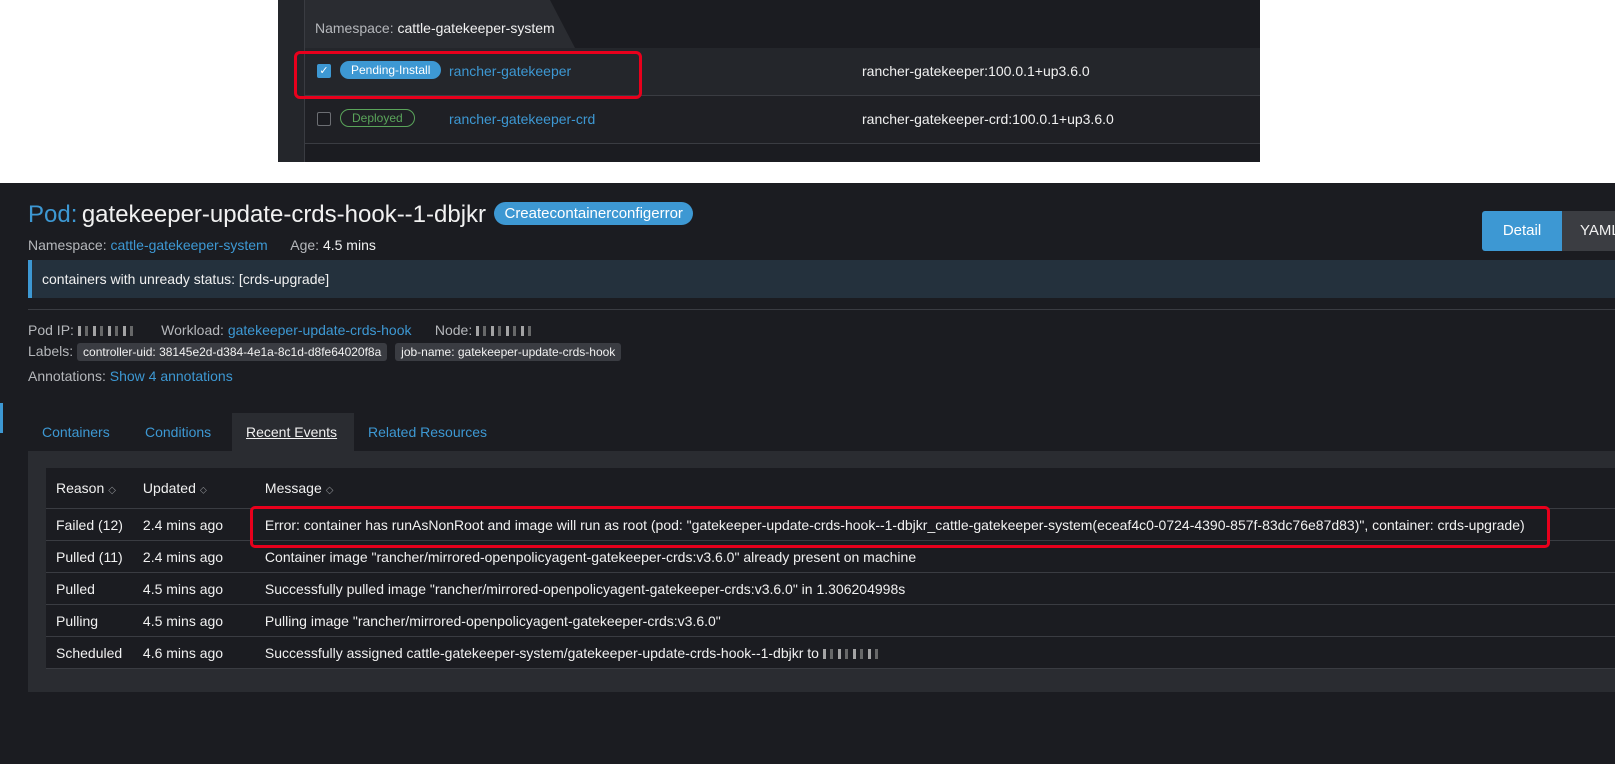  I want to click on divider, so click(821, 309).